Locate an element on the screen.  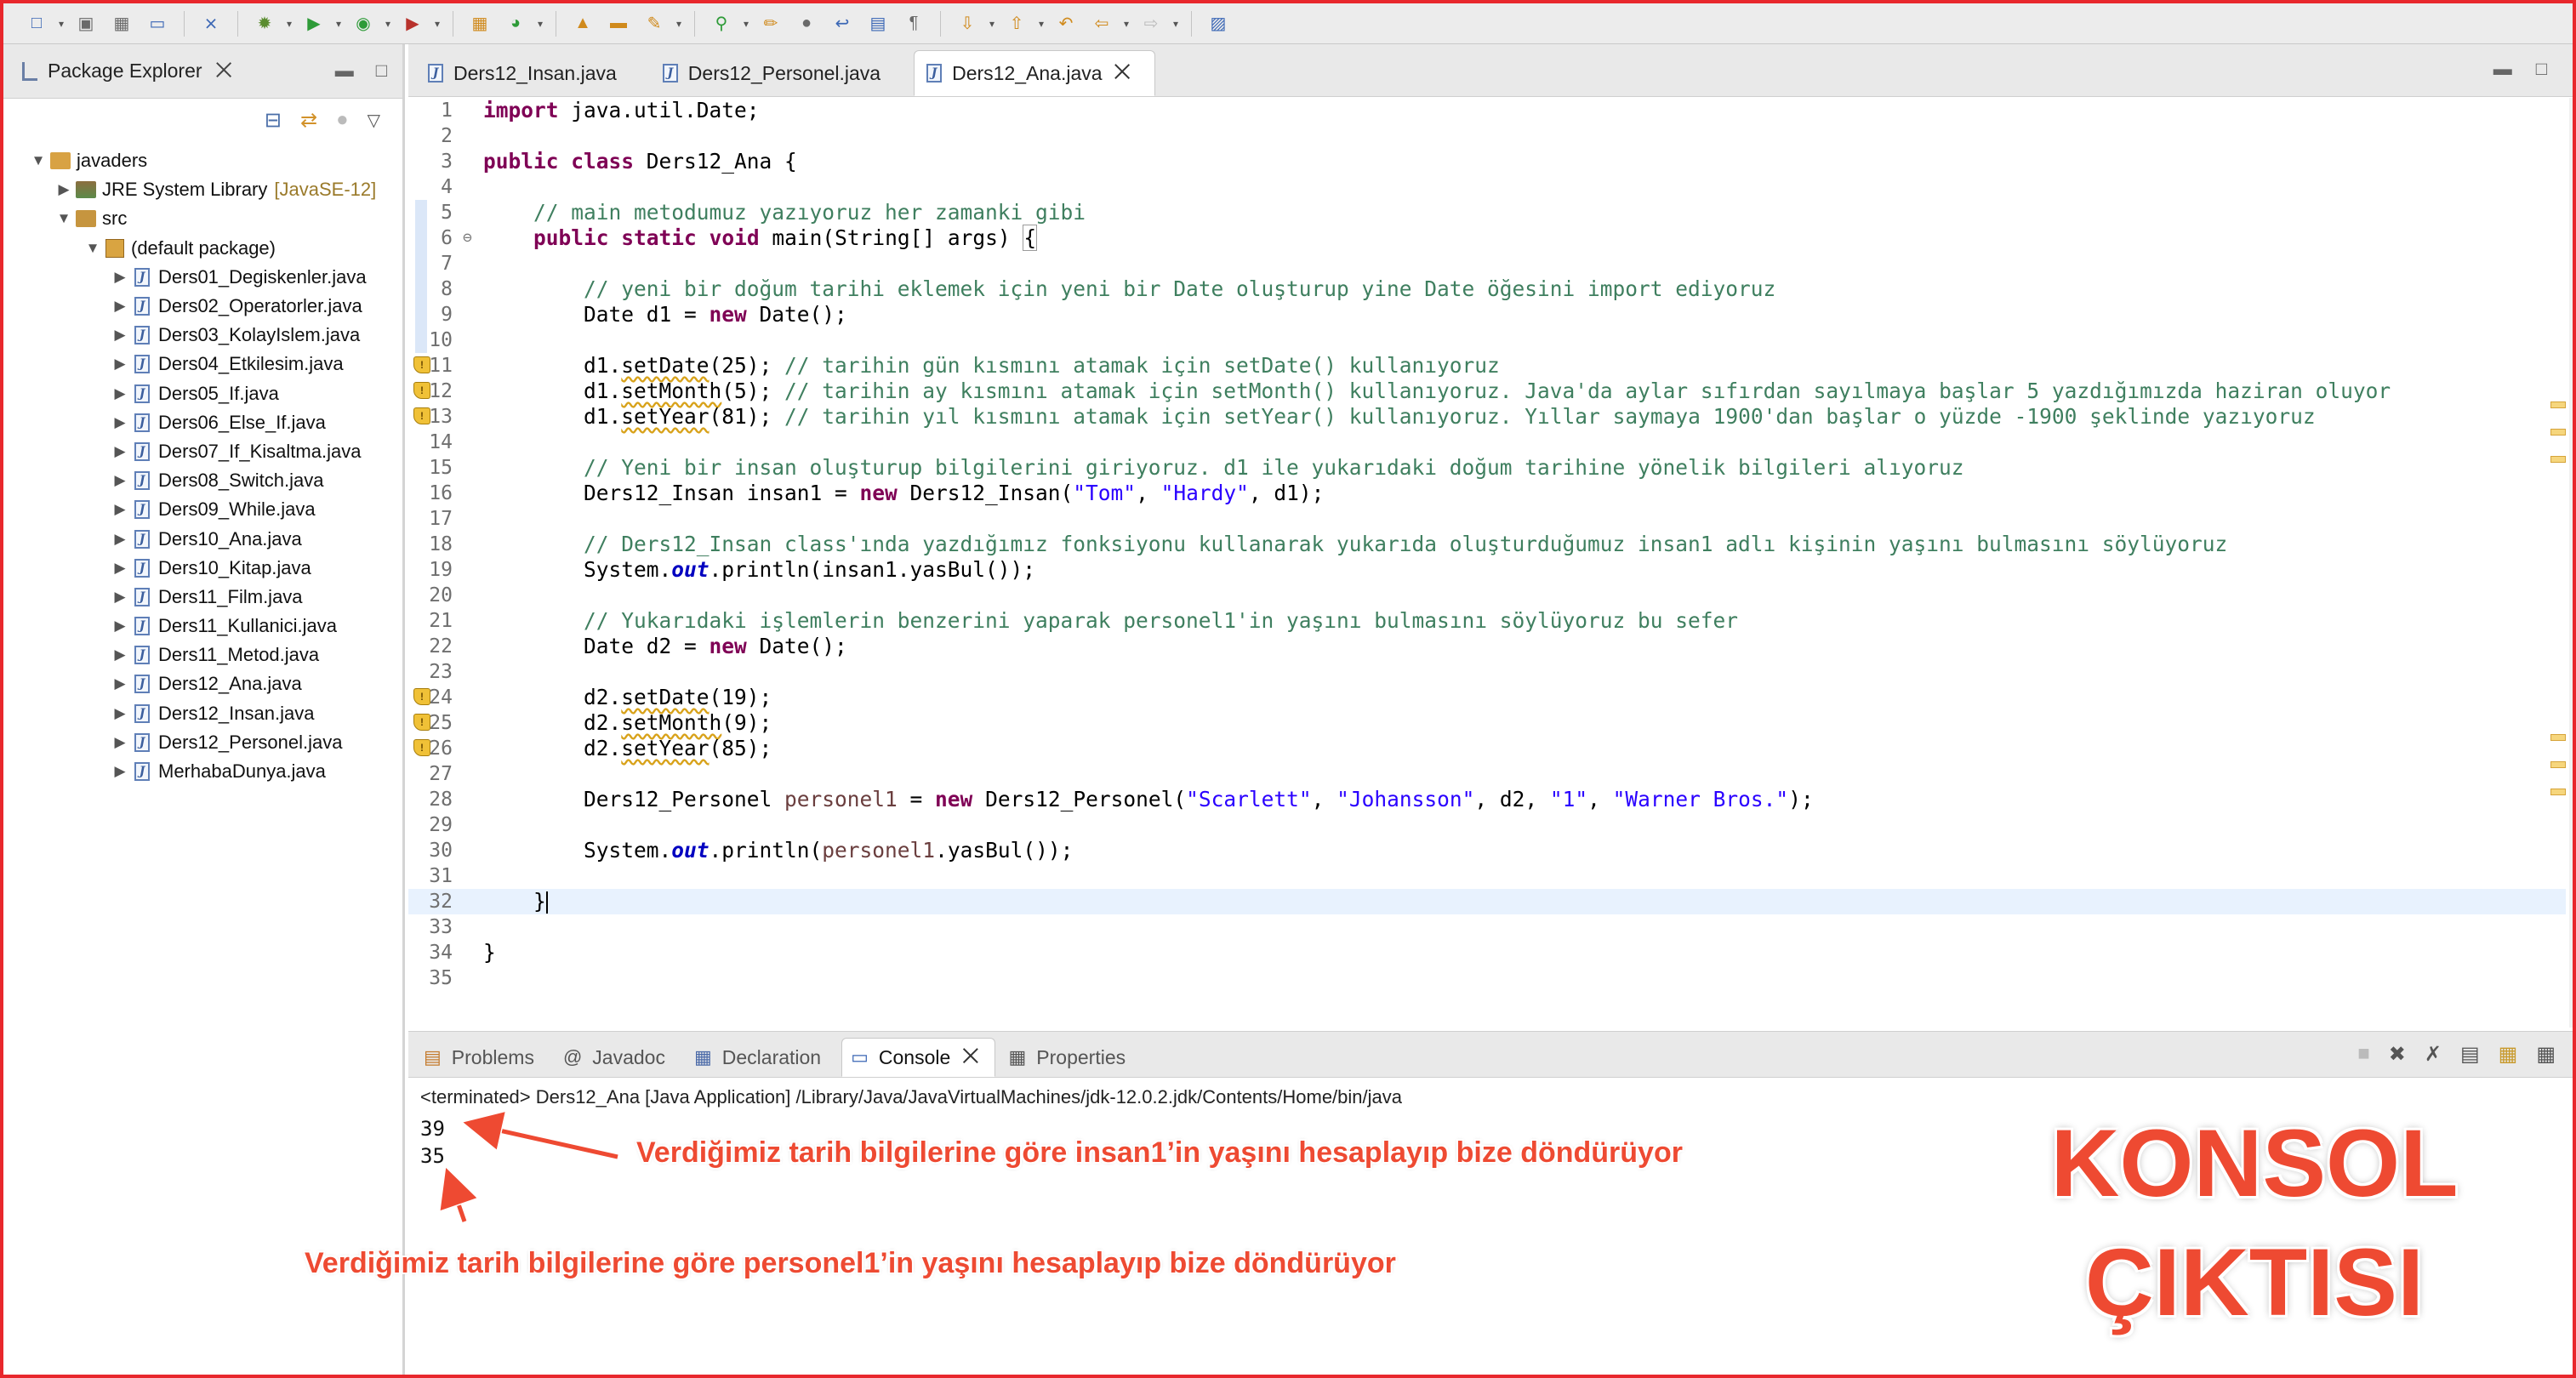
code-line: 10 is located at coordinates (1487, 340).